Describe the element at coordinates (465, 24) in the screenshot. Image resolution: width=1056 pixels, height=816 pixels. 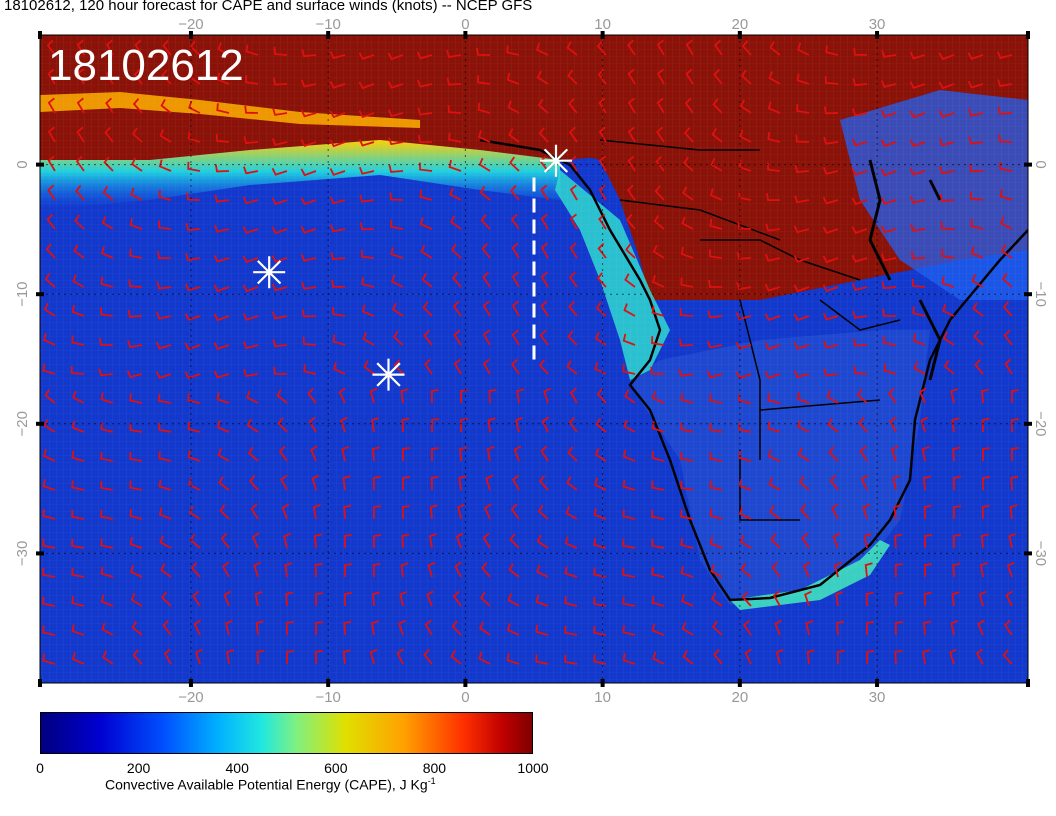
I see `lon-tick-label-top: 0` at that location.